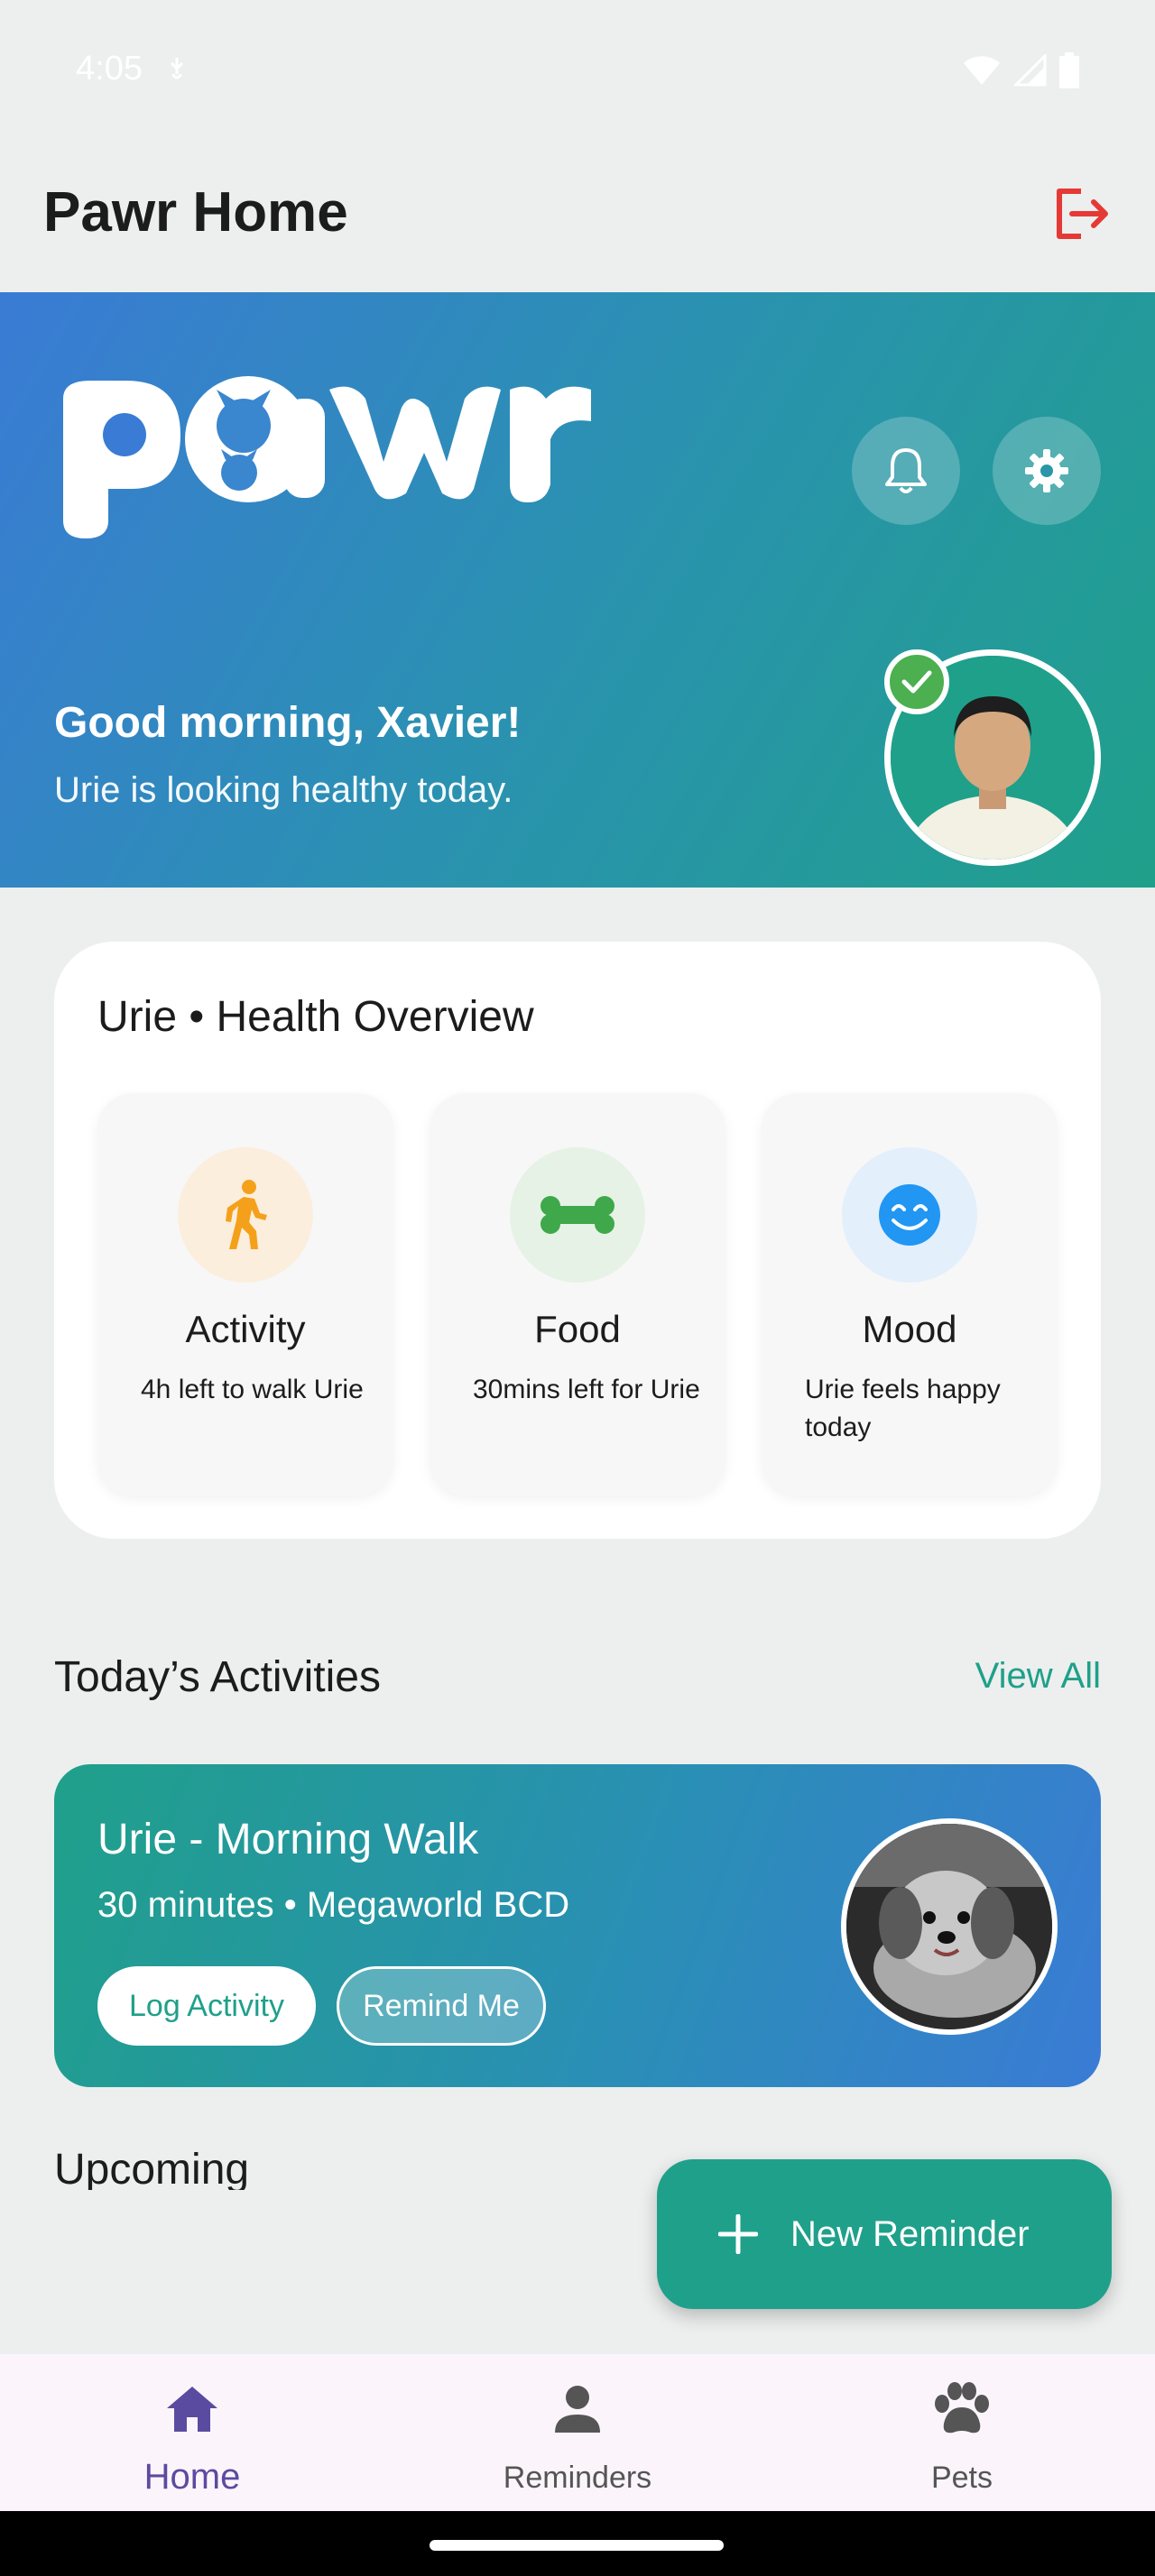 The image size is (1155, 2576). I want to click on new-reminder-fab: New Reminder, so click(884, 2234).